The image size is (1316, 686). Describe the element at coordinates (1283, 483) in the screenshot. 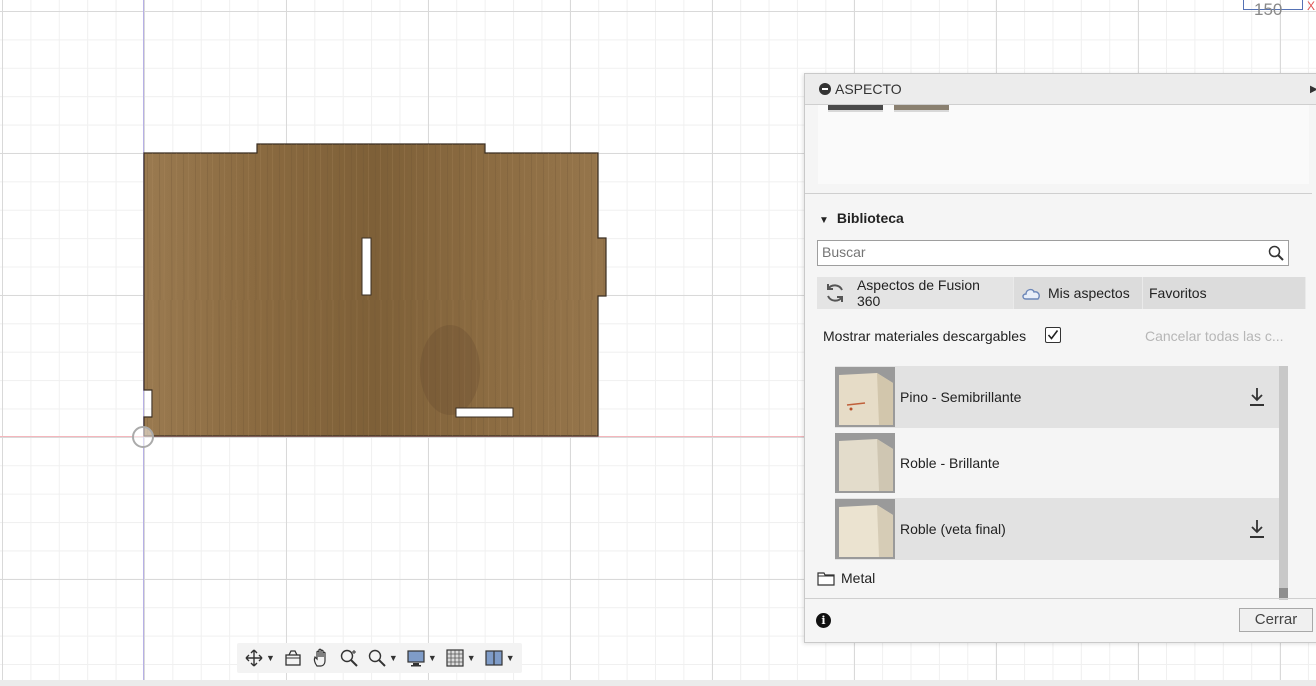

I see `materials-scrollbar` at that location.